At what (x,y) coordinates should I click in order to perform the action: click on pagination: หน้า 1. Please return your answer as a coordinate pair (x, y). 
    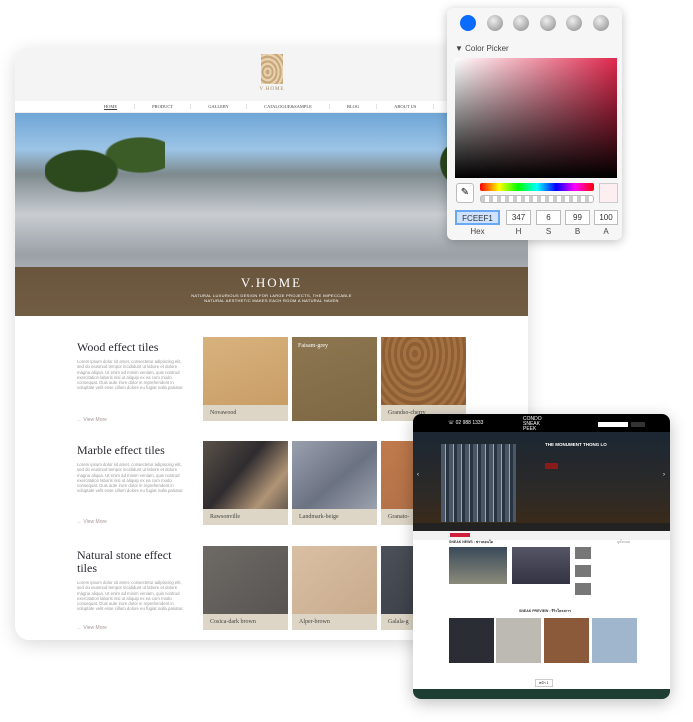
    Looking at the image, I should click on (544, 683).